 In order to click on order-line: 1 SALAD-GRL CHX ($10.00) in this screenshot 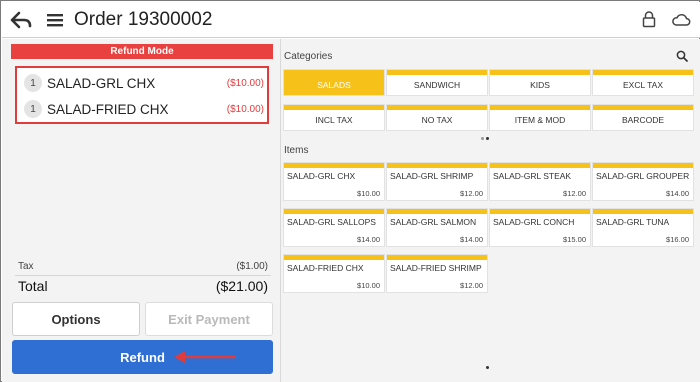, I will do `click(144, 83)`.